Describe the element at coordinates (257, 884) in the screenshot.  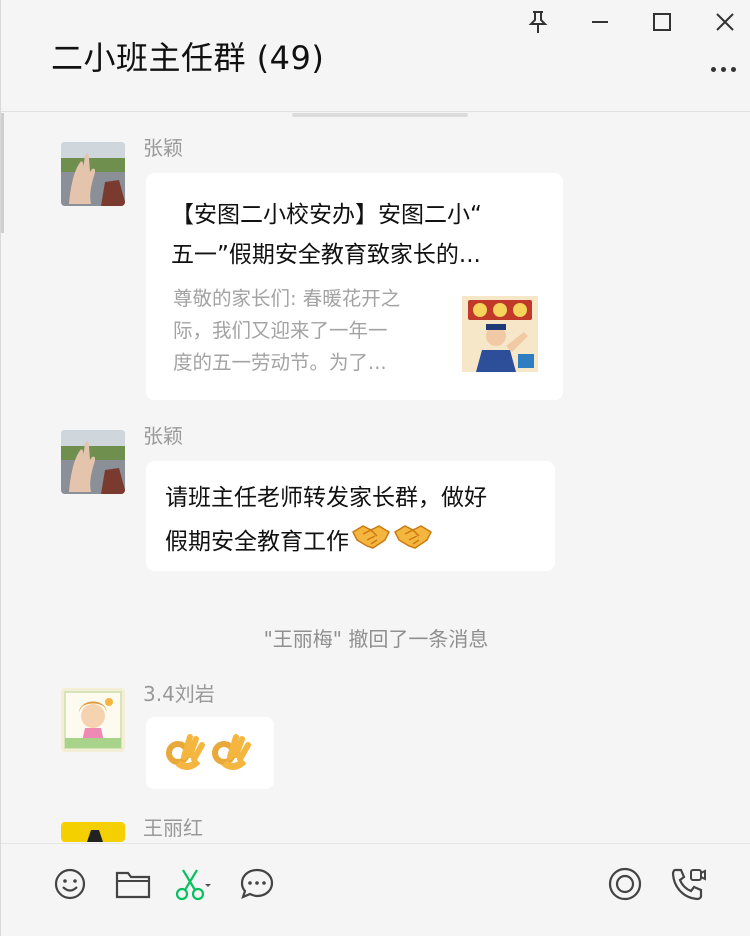
I see `chat-history-icon` at that location.